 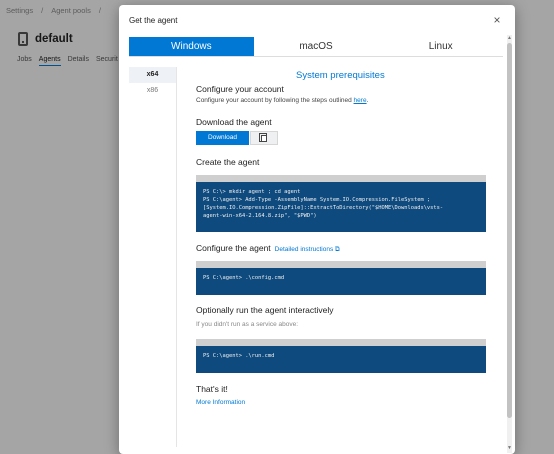 What do you see at coordinates (497, 20) in the screenshot?
I see `close-icon: ×` at bounding box center [497, 20].